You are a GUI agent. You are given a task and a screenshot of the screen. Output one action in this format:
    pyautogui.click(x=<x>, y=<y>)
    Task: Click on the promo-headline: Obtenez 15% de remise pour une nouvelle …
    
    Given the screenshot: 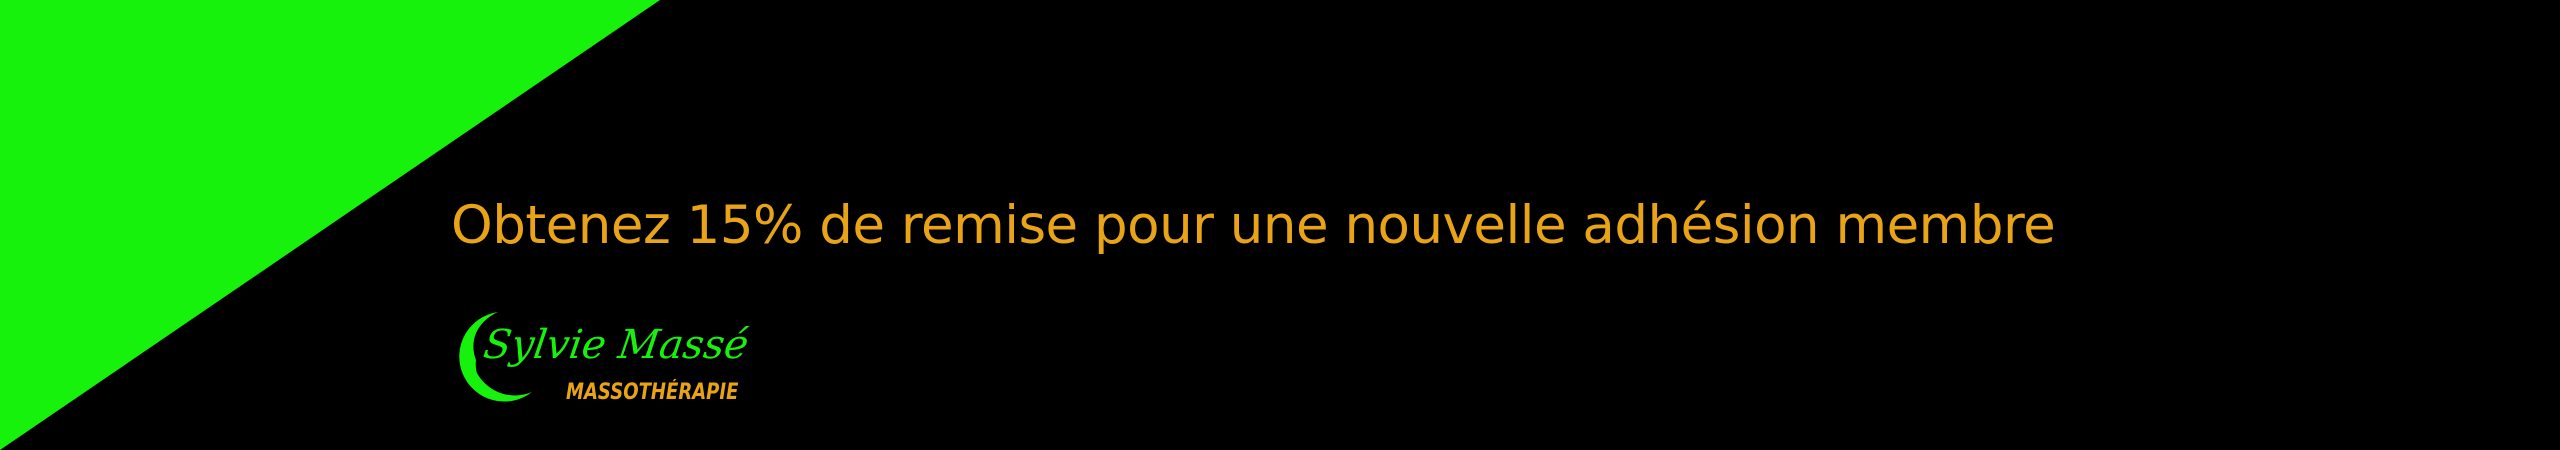 What is the action you would take?
    pyautogui.click(x=1253, y=225)
    